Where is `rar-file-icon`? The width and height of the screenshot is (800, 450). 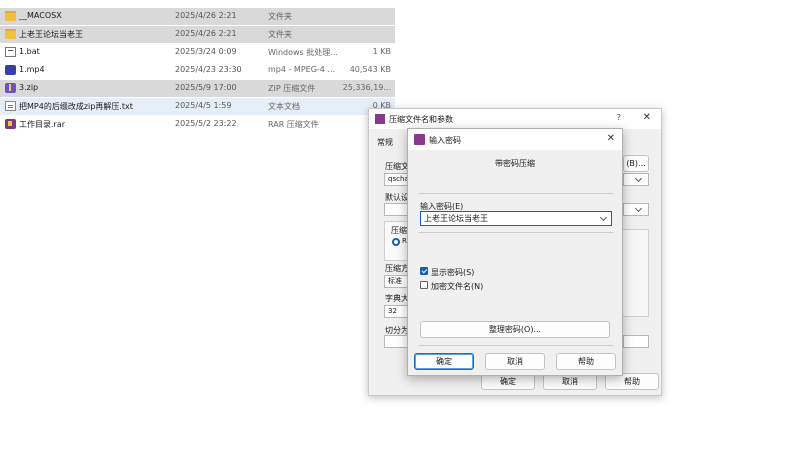 rar-file-icon is located at coordinates (10, 124).